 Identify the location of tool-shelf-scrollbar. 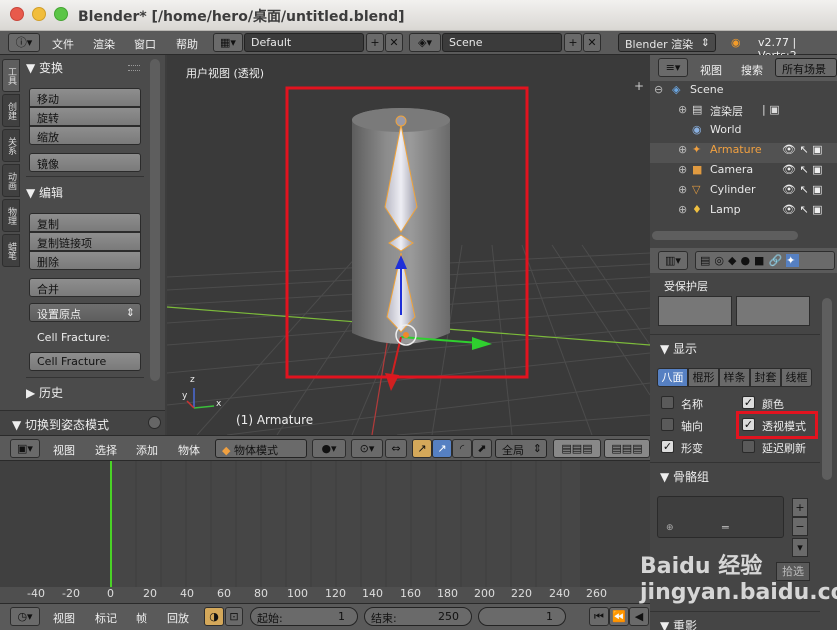
(155, 220).